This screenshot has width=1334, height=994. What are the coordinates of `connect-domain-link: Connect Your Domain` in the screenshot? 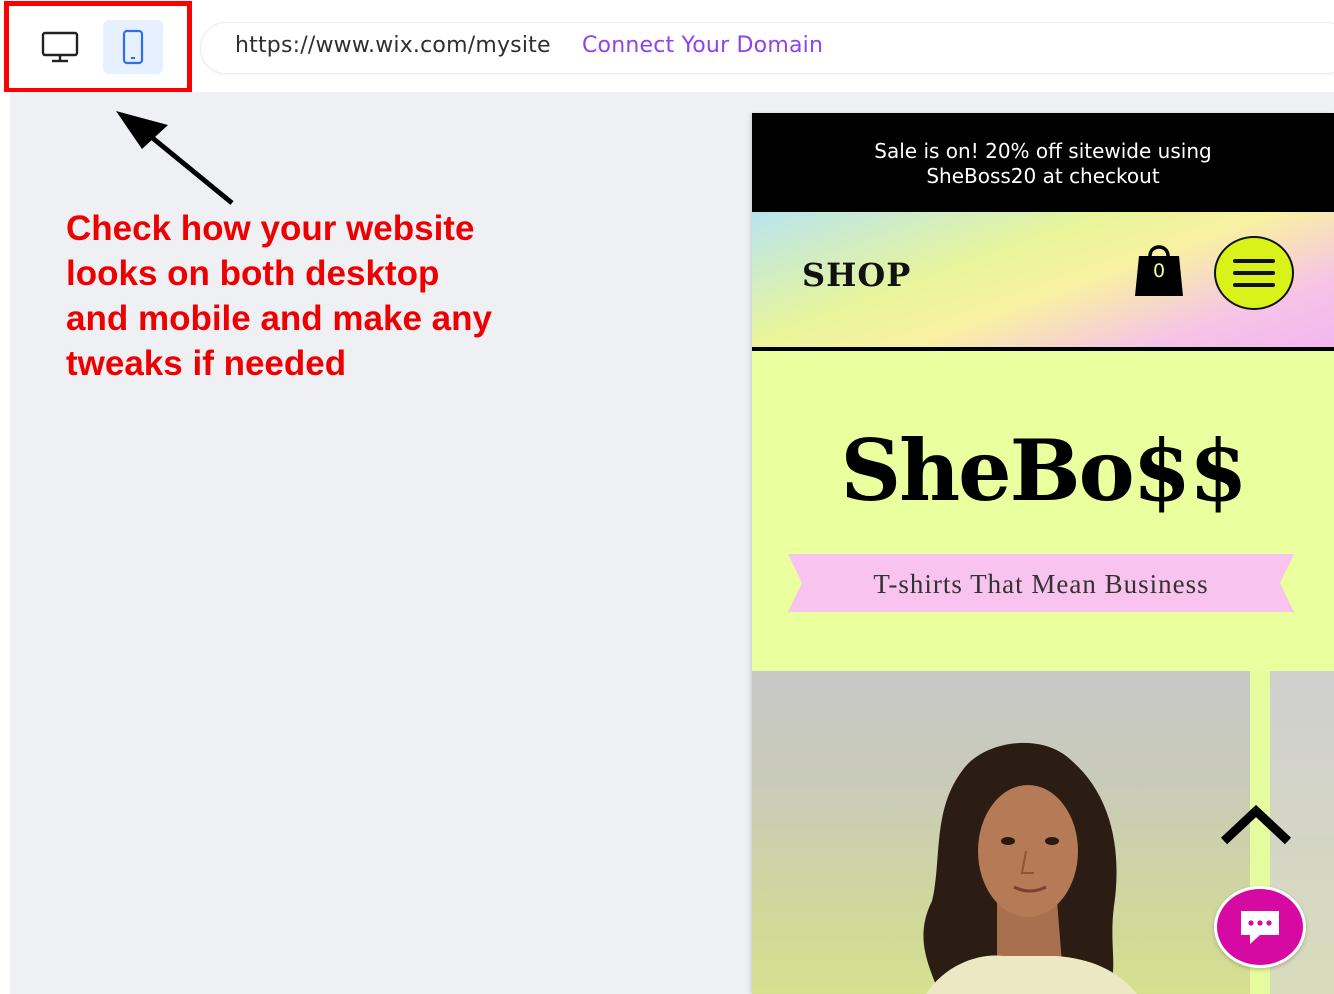 It's located at (702, 45).